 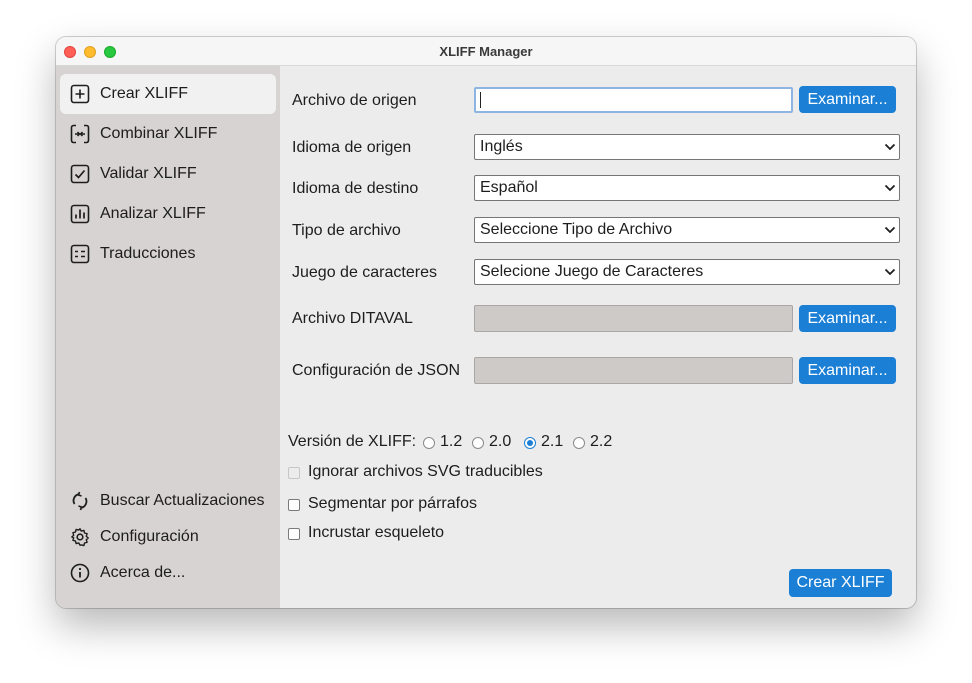 I want to click on ignore-svg-checkbox, so click(x=294, y=473).